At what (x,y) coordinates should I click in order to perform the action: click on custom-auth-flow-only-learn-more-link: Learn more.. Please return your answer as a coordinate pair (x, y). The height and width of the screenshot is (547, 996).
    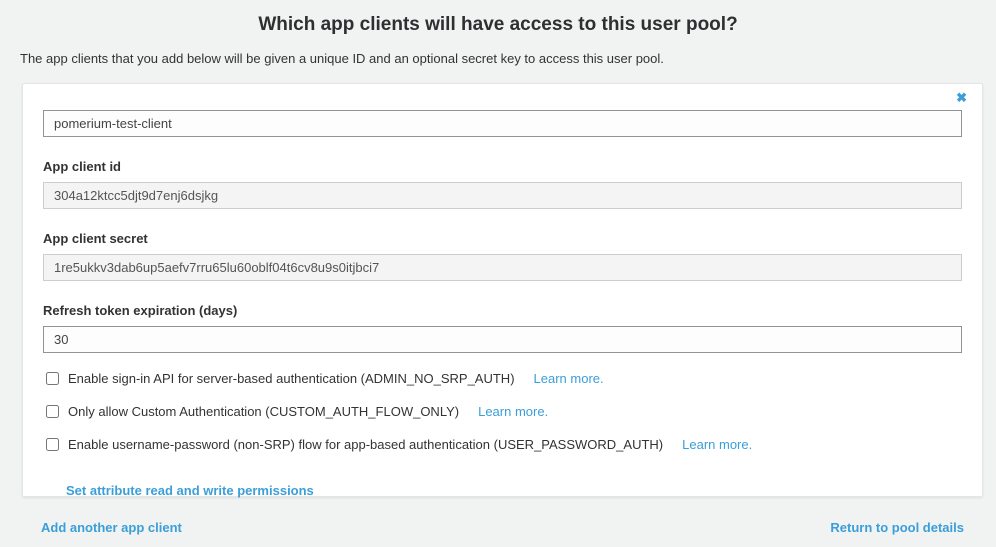
    Looking at the image, I should click on (513, 411).